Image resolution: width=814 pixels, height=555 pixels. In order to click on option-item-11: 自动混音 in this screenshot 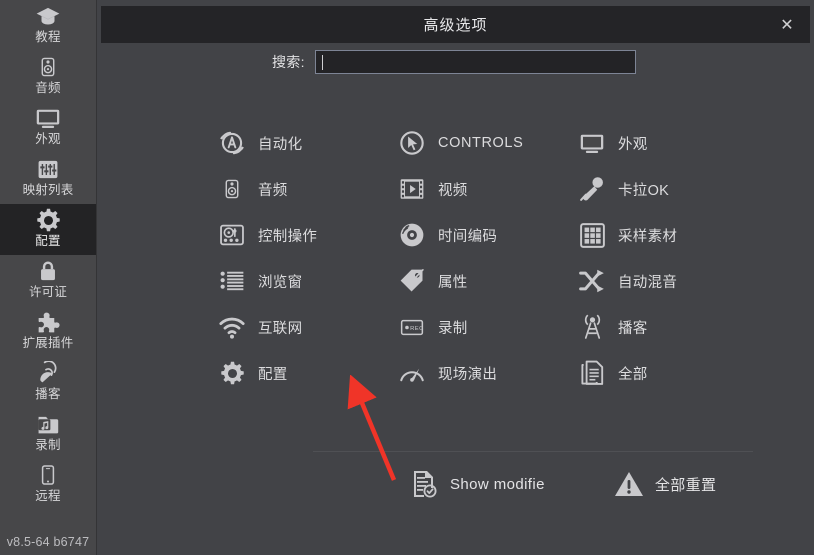, I will do `click(675, 281)`.